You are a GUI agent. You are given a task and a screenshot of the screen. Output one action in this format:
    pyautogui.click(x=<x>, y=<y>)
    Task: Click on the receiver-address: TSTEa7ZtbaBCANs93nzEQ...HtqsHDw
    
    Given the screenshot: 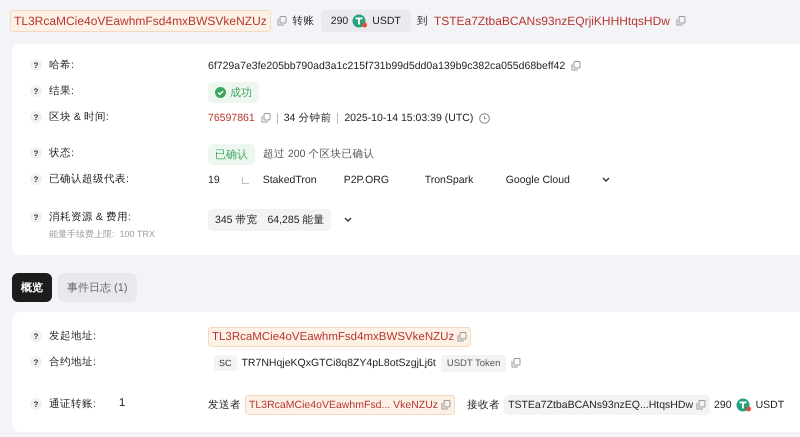 What is the action you would take?
    pyautogui.click(x=607, y=405)
    